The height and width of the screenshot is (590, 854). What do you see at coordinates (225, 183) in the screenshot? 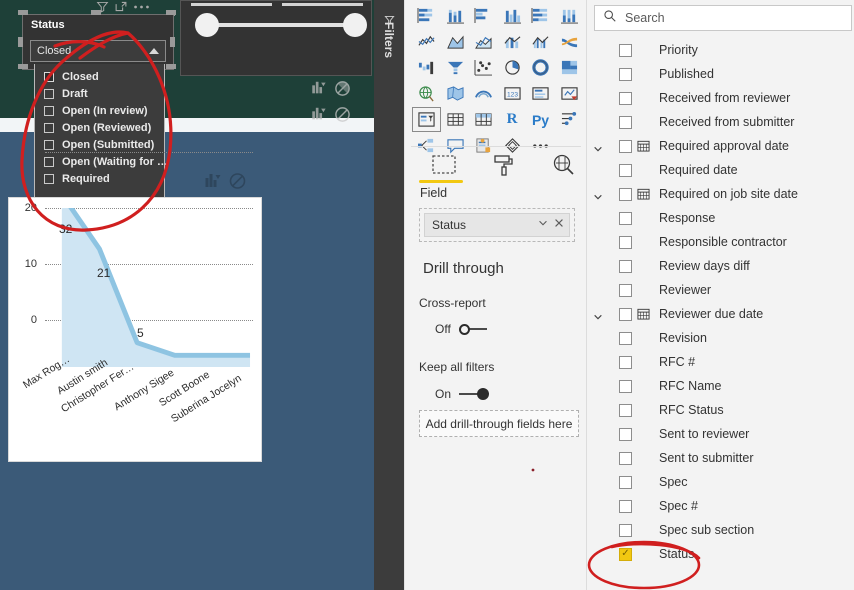
I see `visual-corner-icon-group-blue` at bounding box center [225, 183].